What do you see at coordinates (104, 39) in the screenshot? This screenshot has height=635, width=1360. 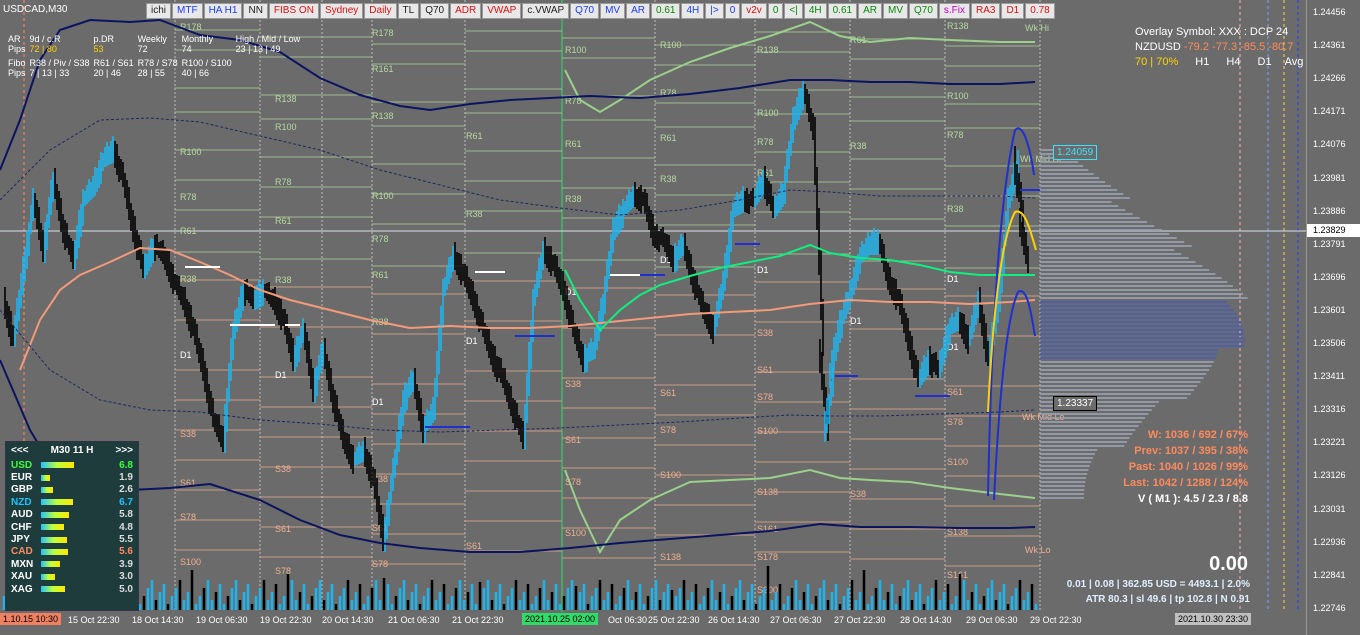 I see `stat-cell: p.DR` at bounding box center [104, 39].